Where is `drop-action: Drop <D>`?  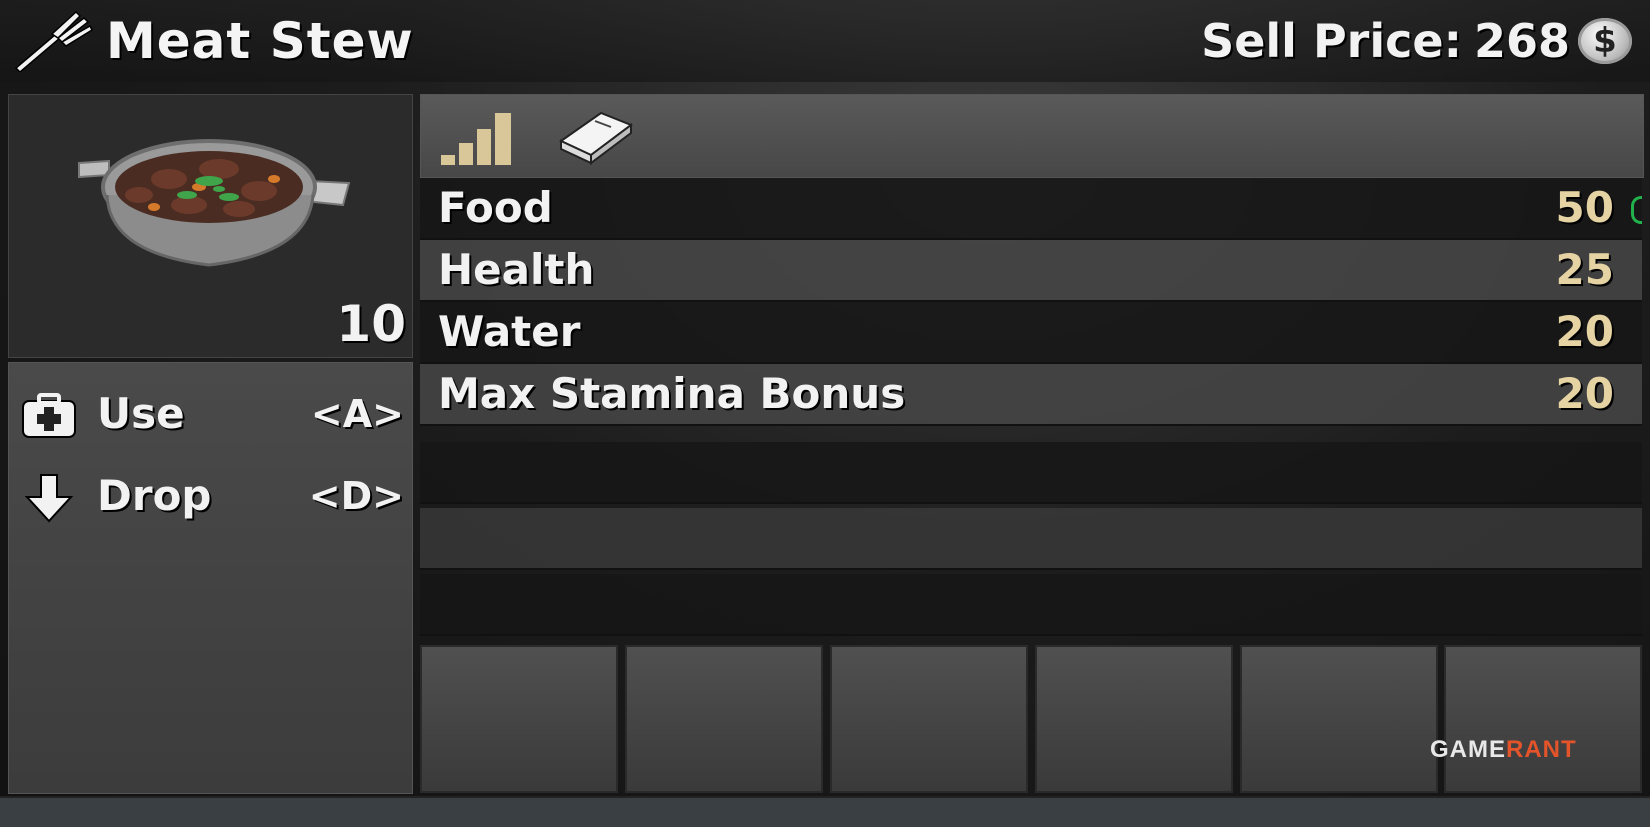 drop-action: Drop <D> is located at coordinates (210, 496).